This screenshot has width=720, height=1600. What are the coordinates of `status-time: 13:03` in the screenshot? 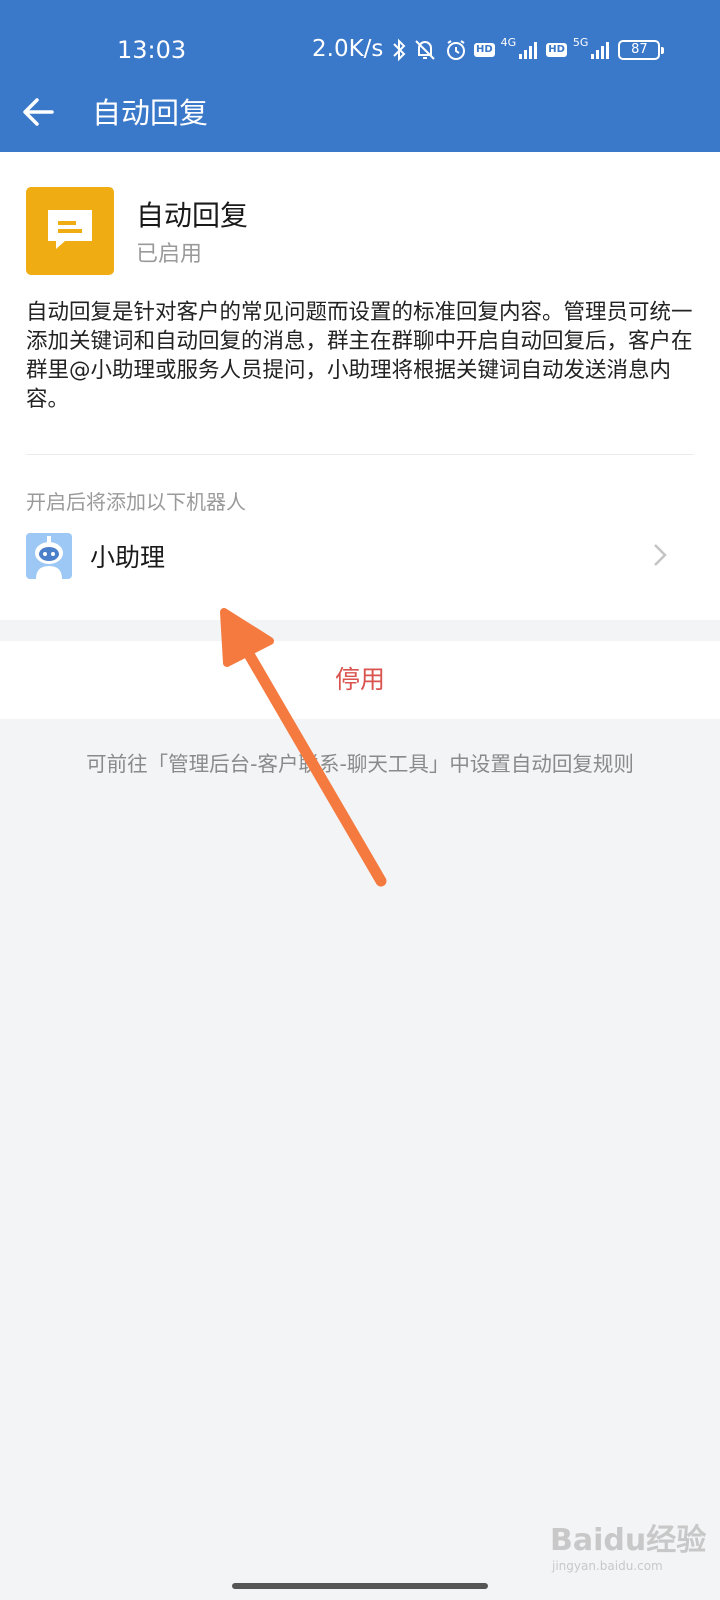 It's located at (152, 50).